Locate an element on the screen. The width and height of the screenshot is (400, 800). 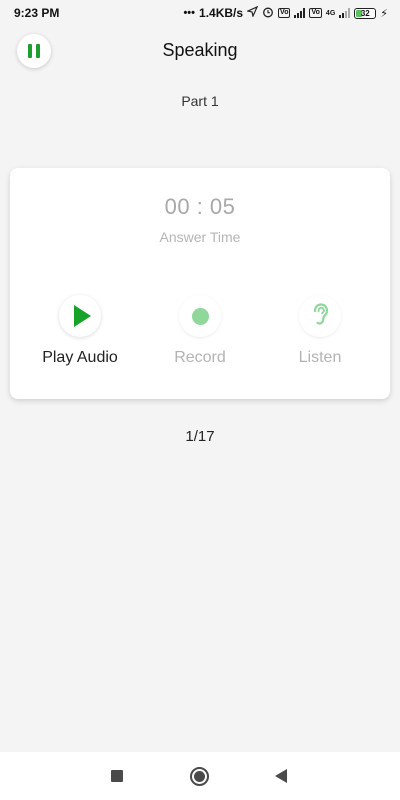
ear-icon is located at coordinates (320, 316).